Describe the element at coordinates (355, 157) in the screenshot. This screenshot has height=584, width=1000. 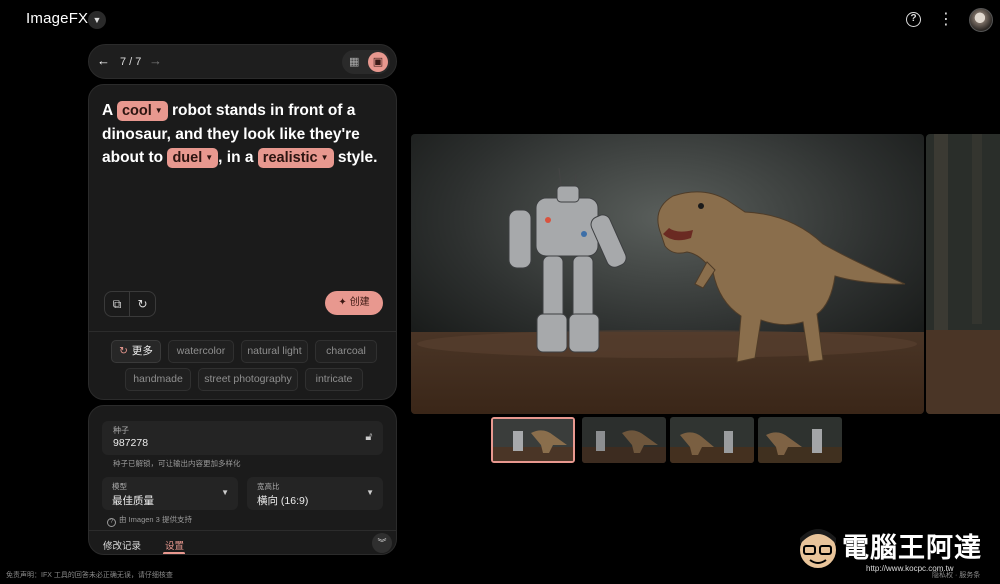
I see `prompt-text-segment: style.` at that location.